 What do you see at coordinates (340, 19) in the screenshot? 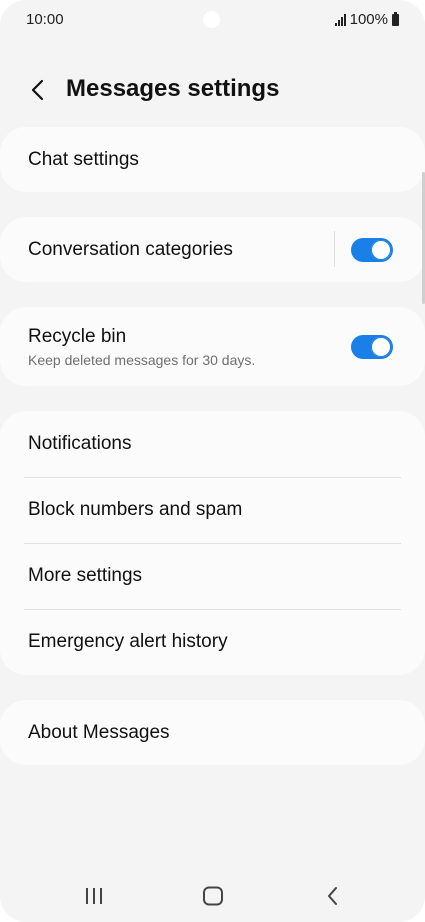
I see `signal-icon` at bounding box center [340, 19].